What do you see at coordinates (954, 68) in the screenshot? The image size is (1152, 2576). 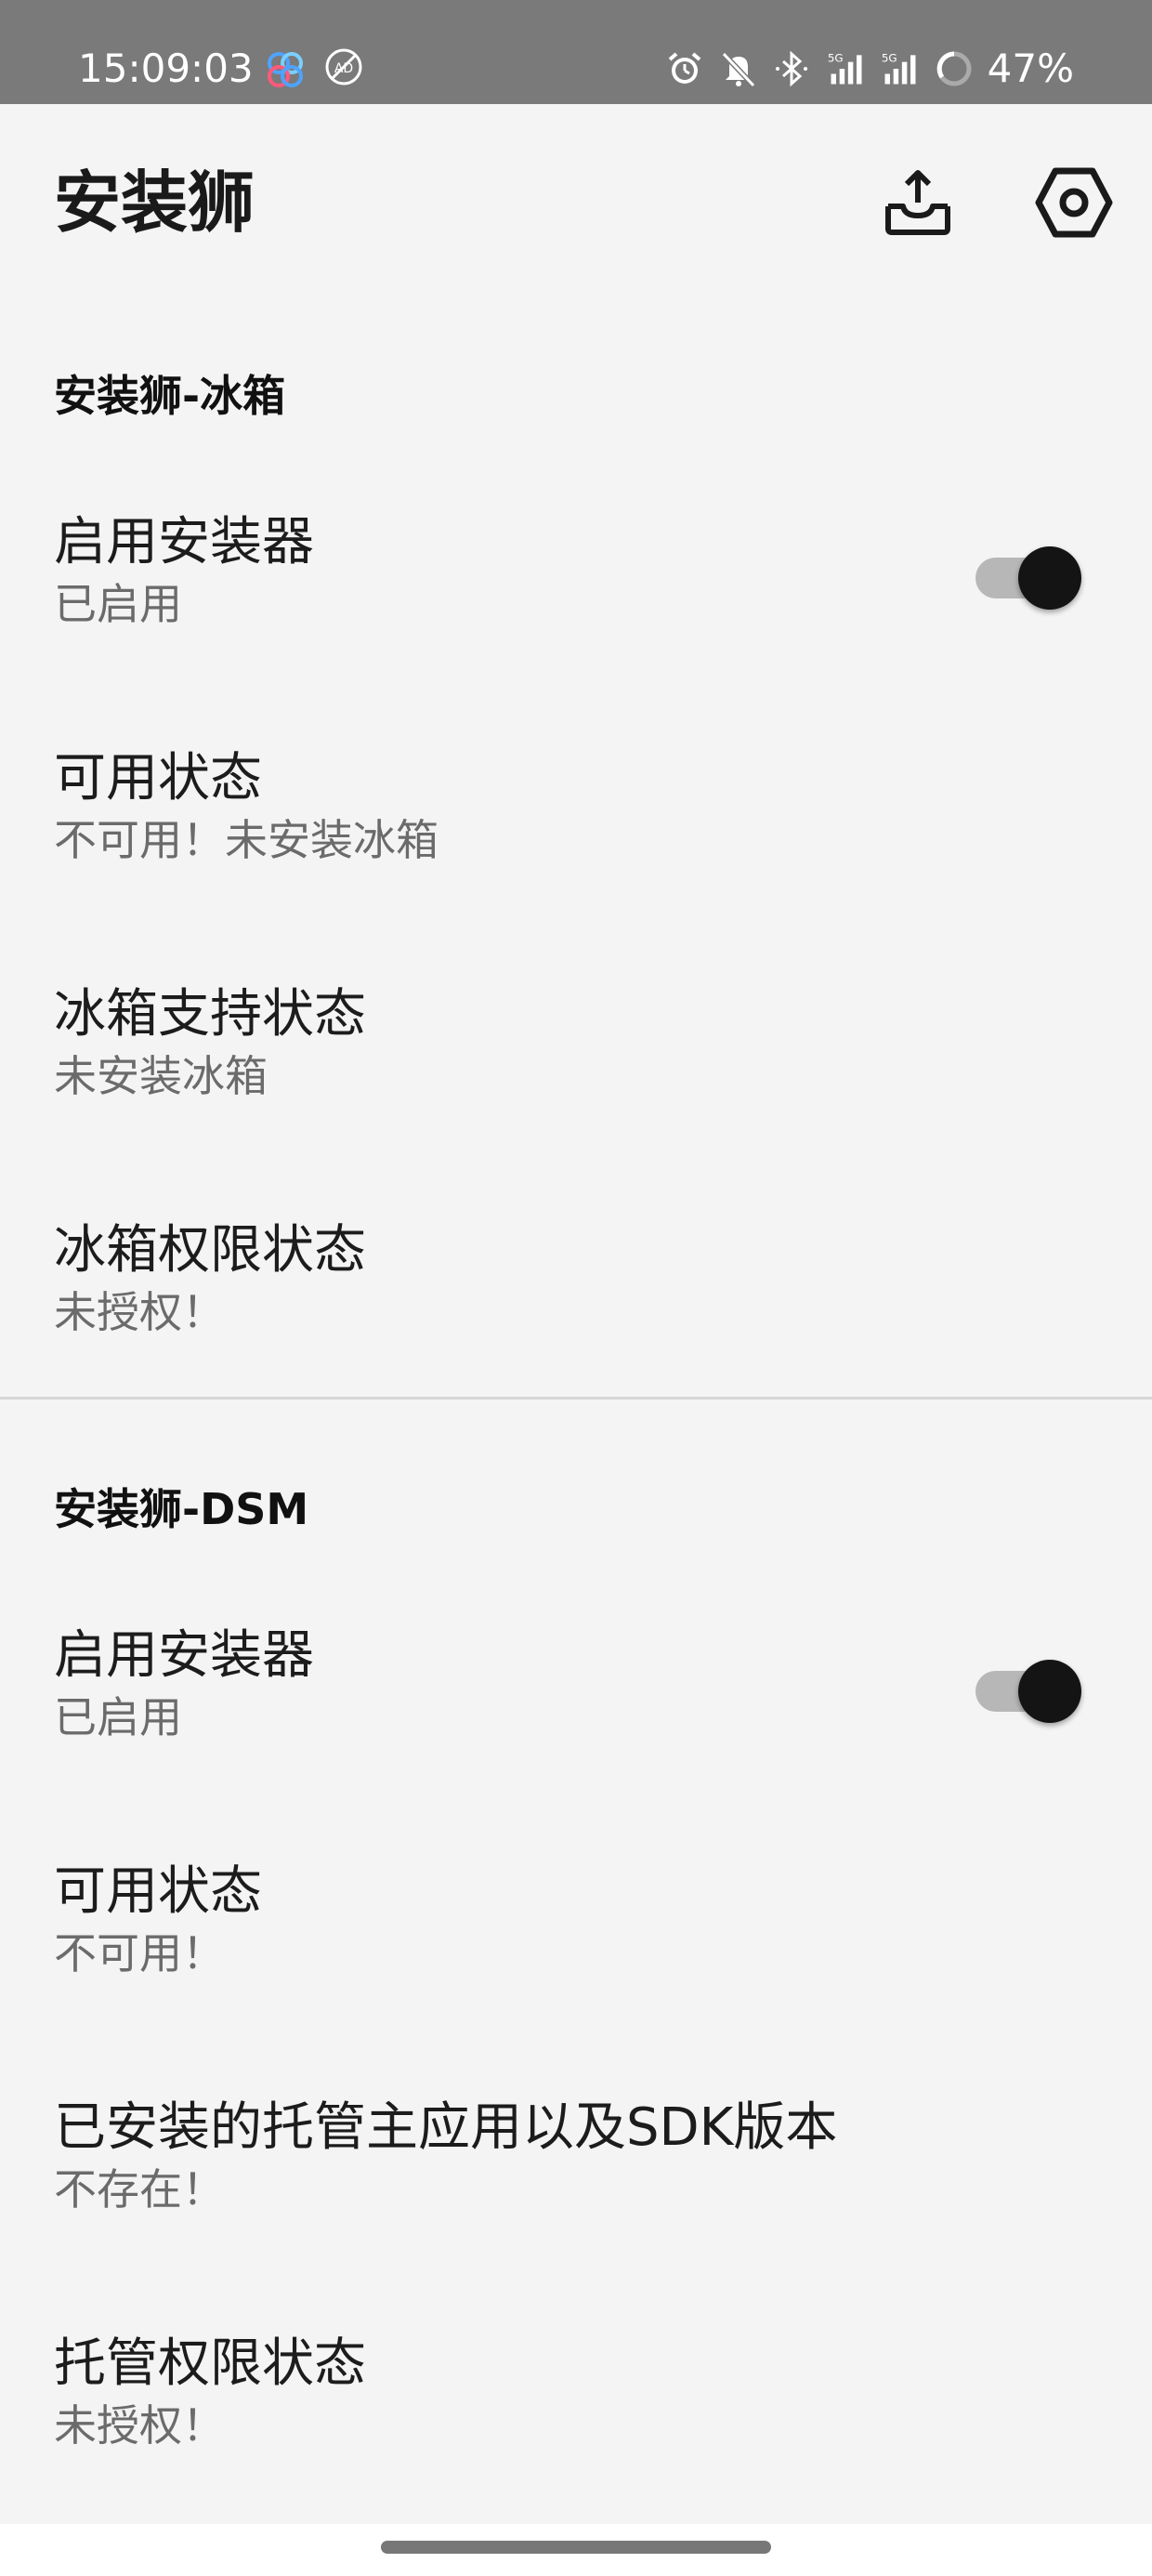 I see `battery-ring-icon` at bounding box center [954, 68].